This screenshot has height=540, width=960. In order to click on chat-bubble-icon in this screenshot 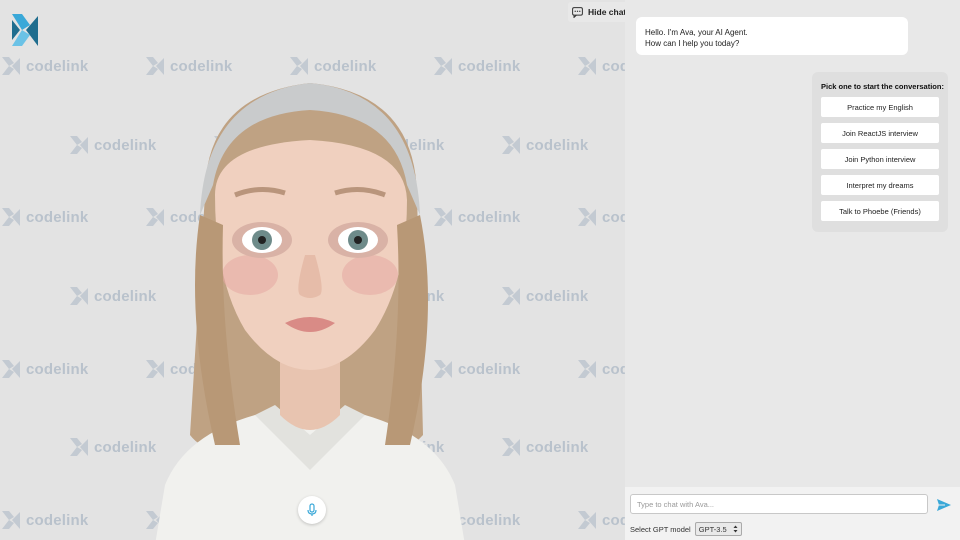, I will do `click(577, 12)`.